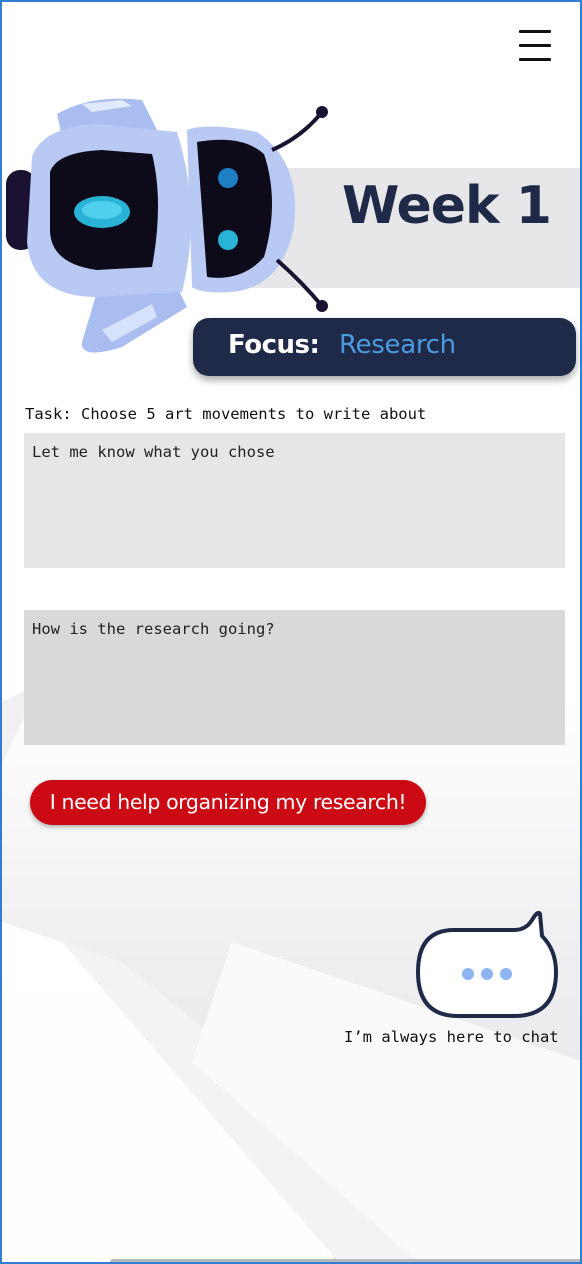 This screenshot has width=582, height=1264. I want to click on research-progress-input, so click(294, 677).